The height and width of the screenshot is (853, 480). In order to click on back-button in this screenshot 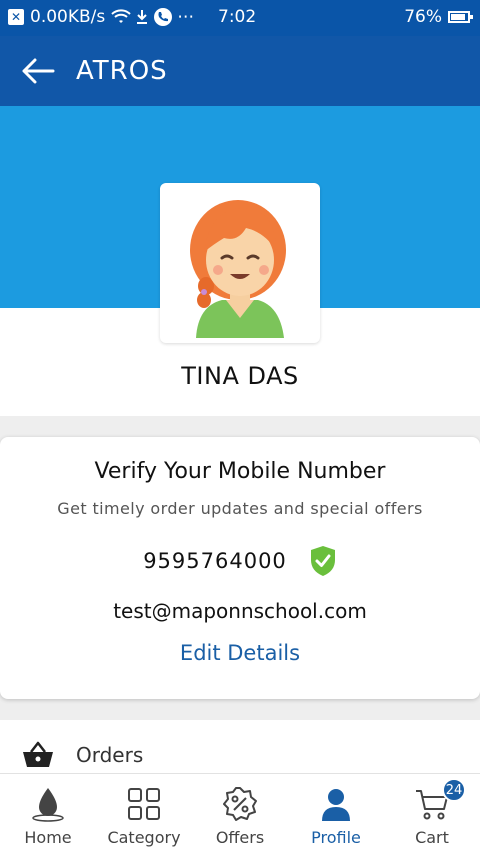, I will do `click(38, 71)`.